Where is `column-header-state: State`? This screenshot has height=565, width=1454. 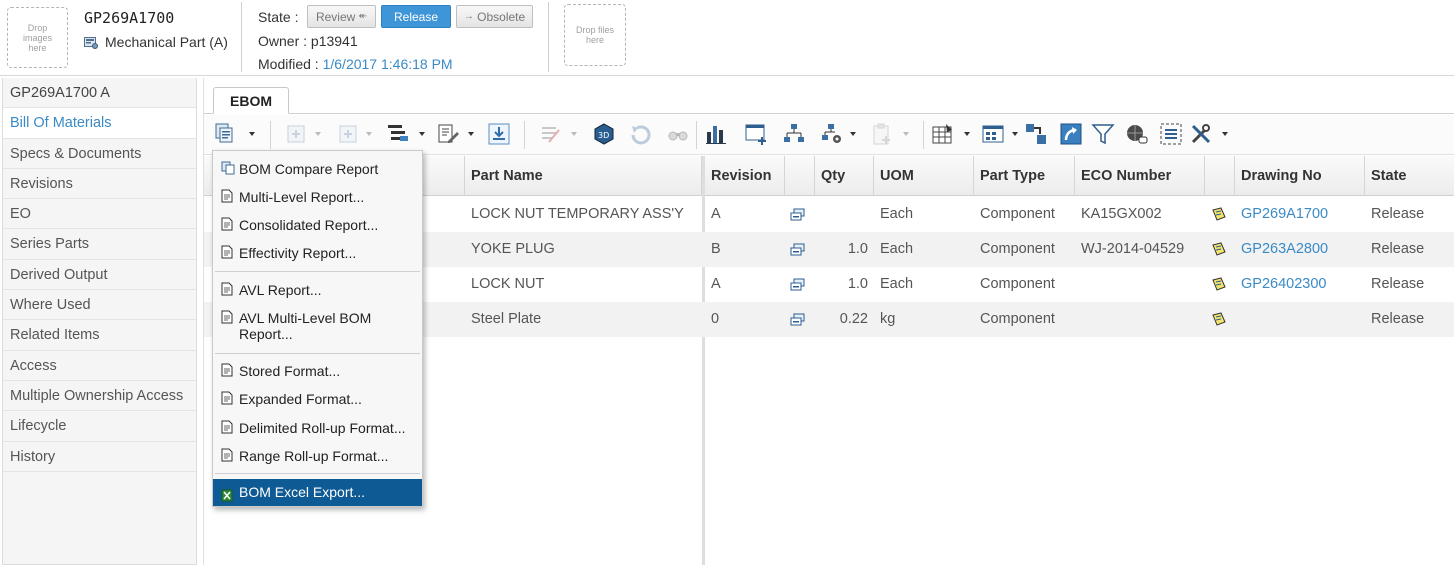
column-header-state: State is located at coordinates (1409, 176).